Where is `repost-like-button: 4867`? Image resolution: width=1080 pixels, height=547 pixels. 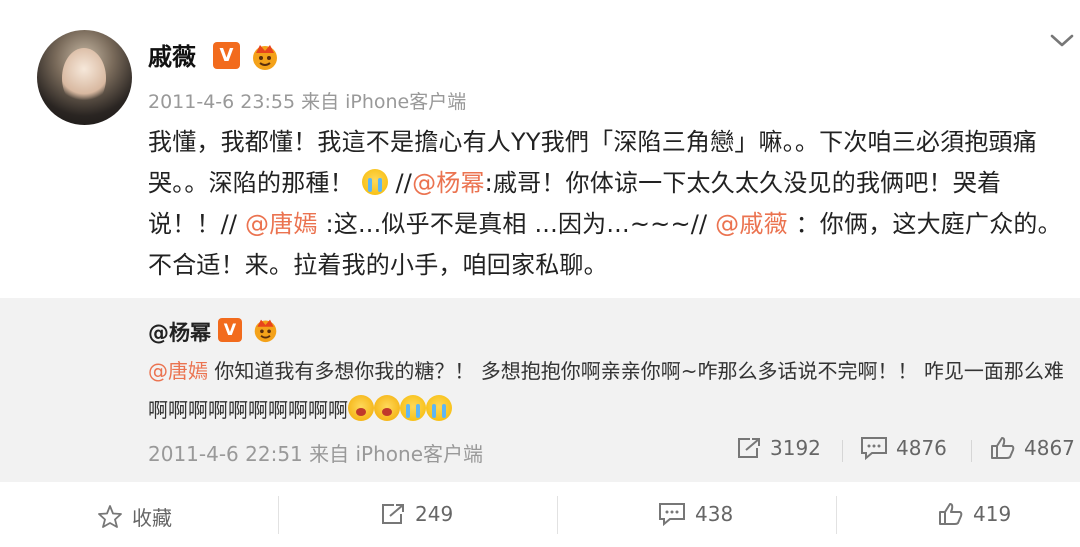 repost-like-button: 4867 is located at coordinates (1032, 448).